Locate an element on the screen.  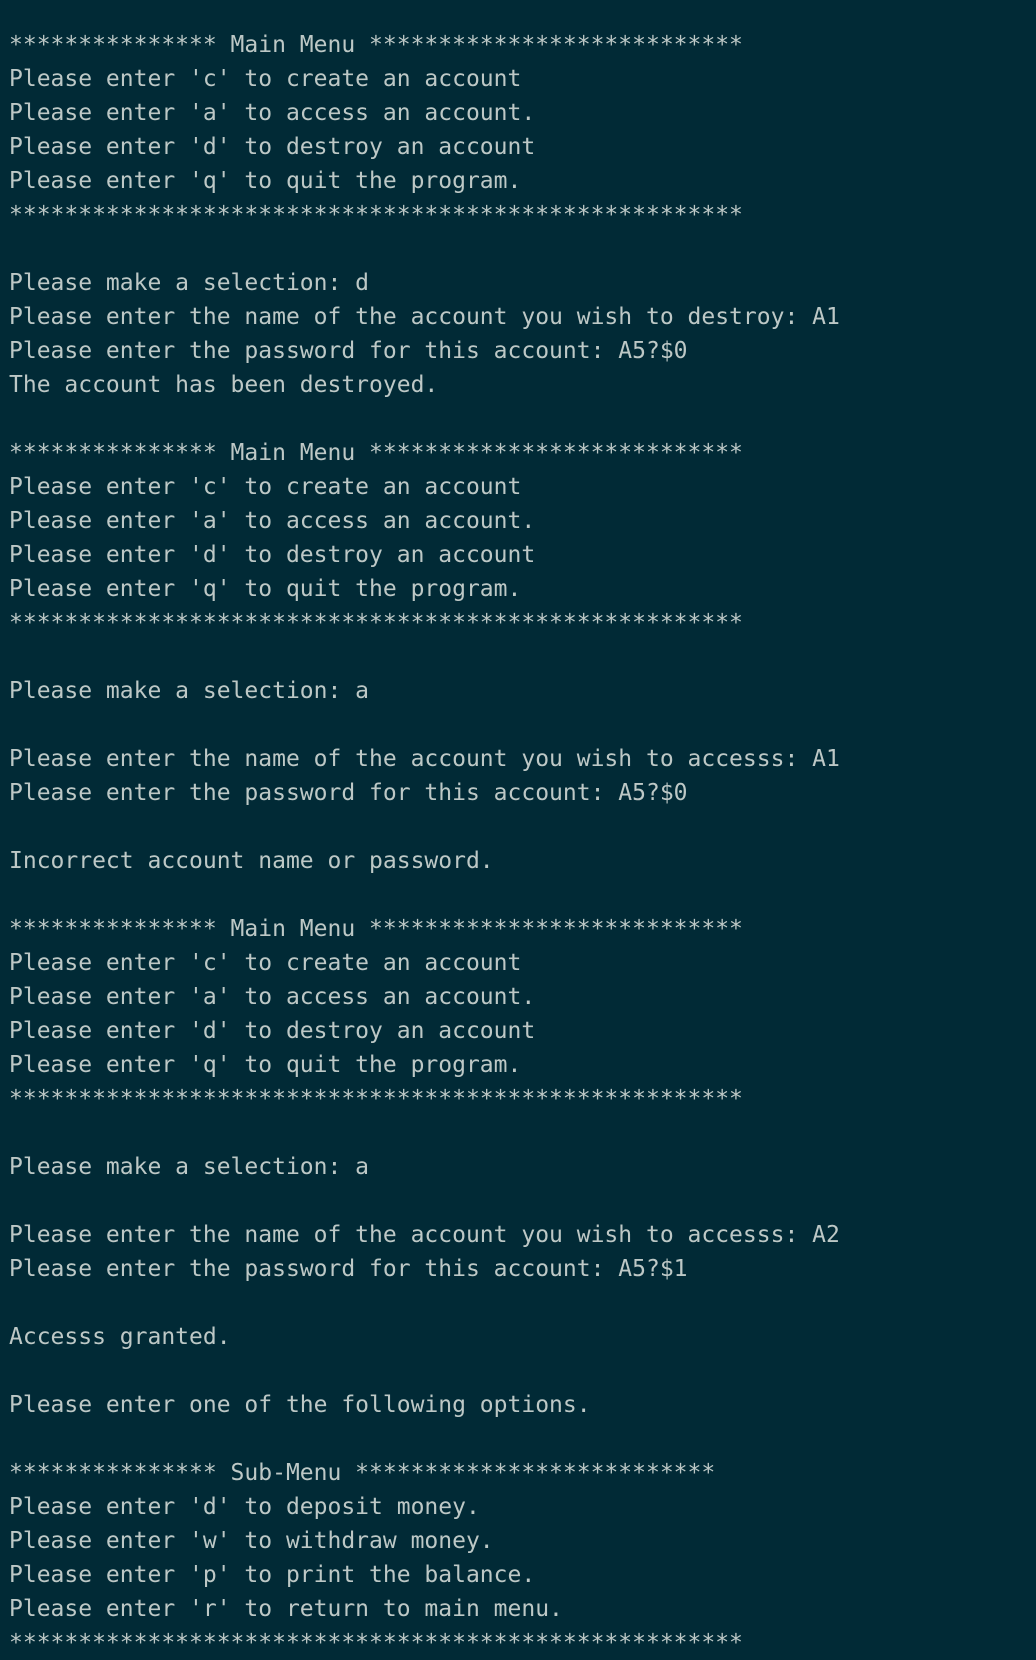
terminal-output-line: Please enter 'w' to withdraw money. is located at coordinates (251, 1541).